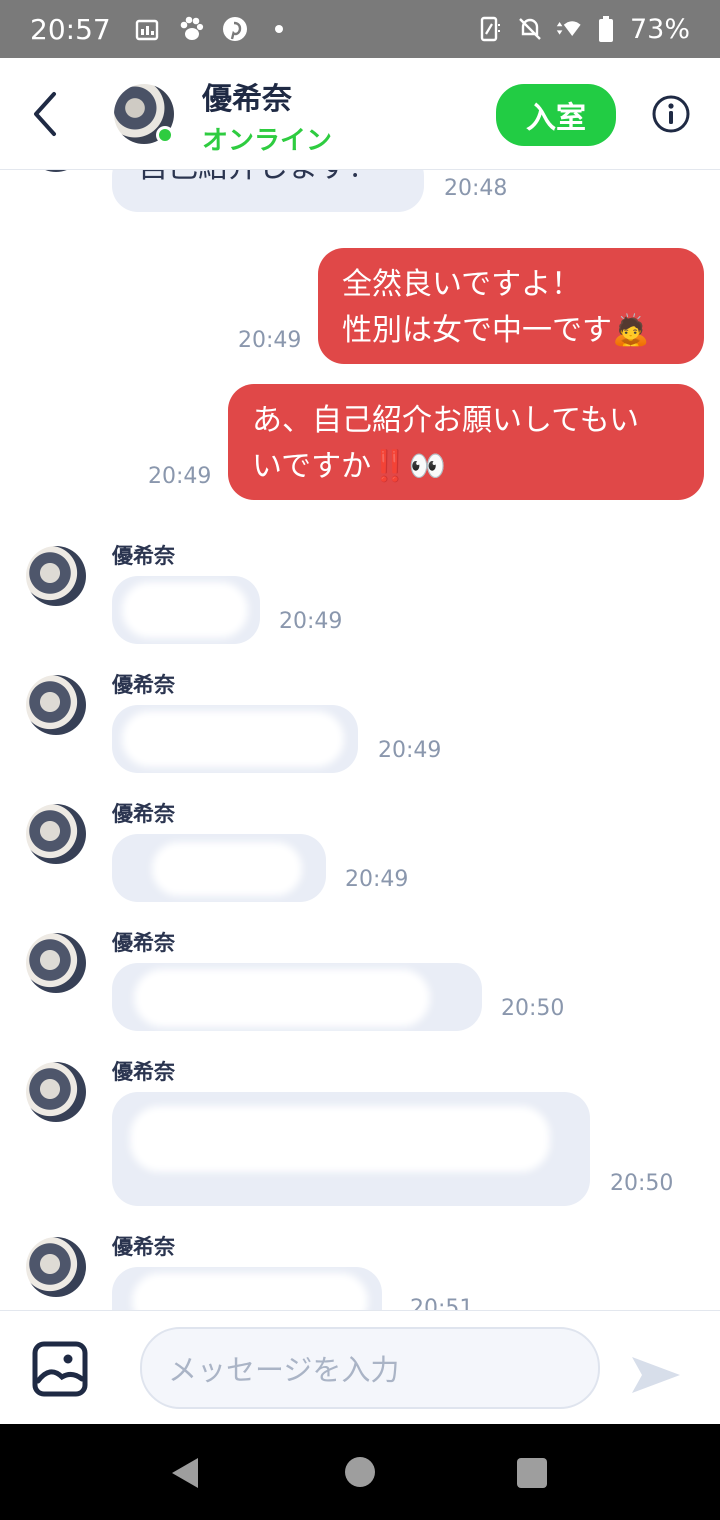 This screenshot has height=1520, width=720. I want to click on mute-bell-icon, so click(530, 29).